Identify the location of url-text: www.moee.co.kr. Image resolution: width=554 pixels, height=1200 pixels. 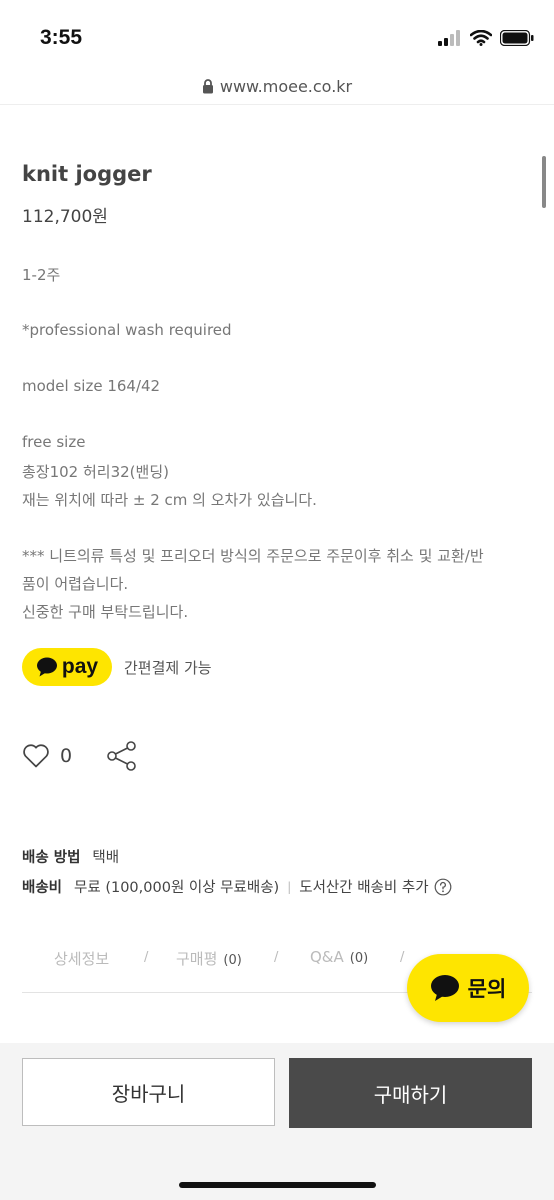
(286, 86).